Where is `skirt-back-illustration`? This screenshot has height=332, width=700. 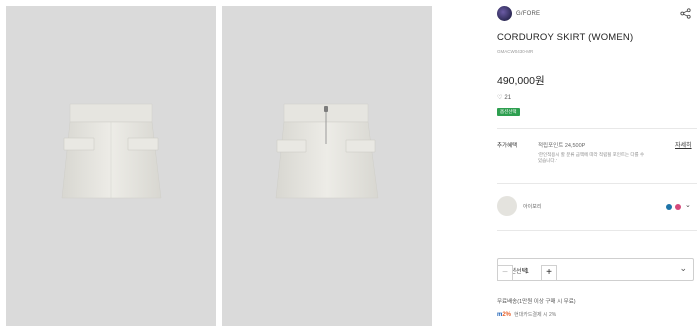
skirt-back-illustration is located at coordinates (327, 151).